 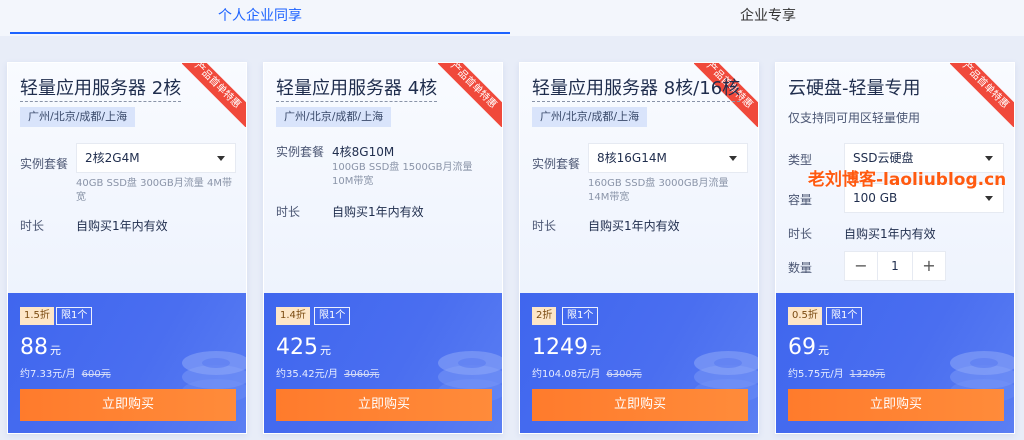 What do you see at coordinates (768, 18) in the screenshot?
I see `tab-enterprise-exclusive: 企业专享` at bounding box center [768, 18].